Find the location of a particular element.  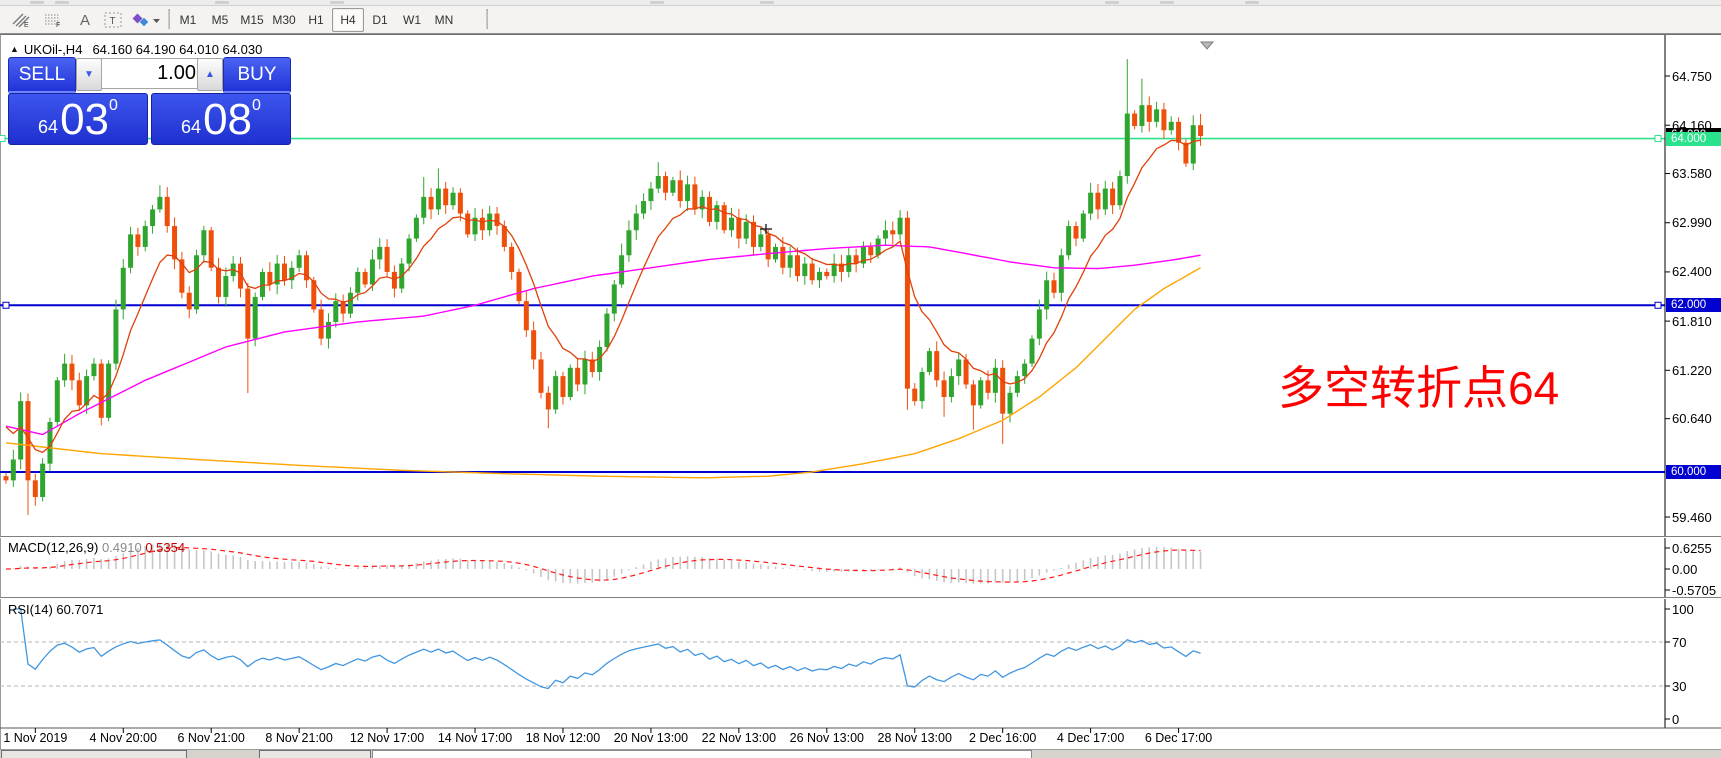

horizontal-scrollbar is located at coordinates (702, 754).